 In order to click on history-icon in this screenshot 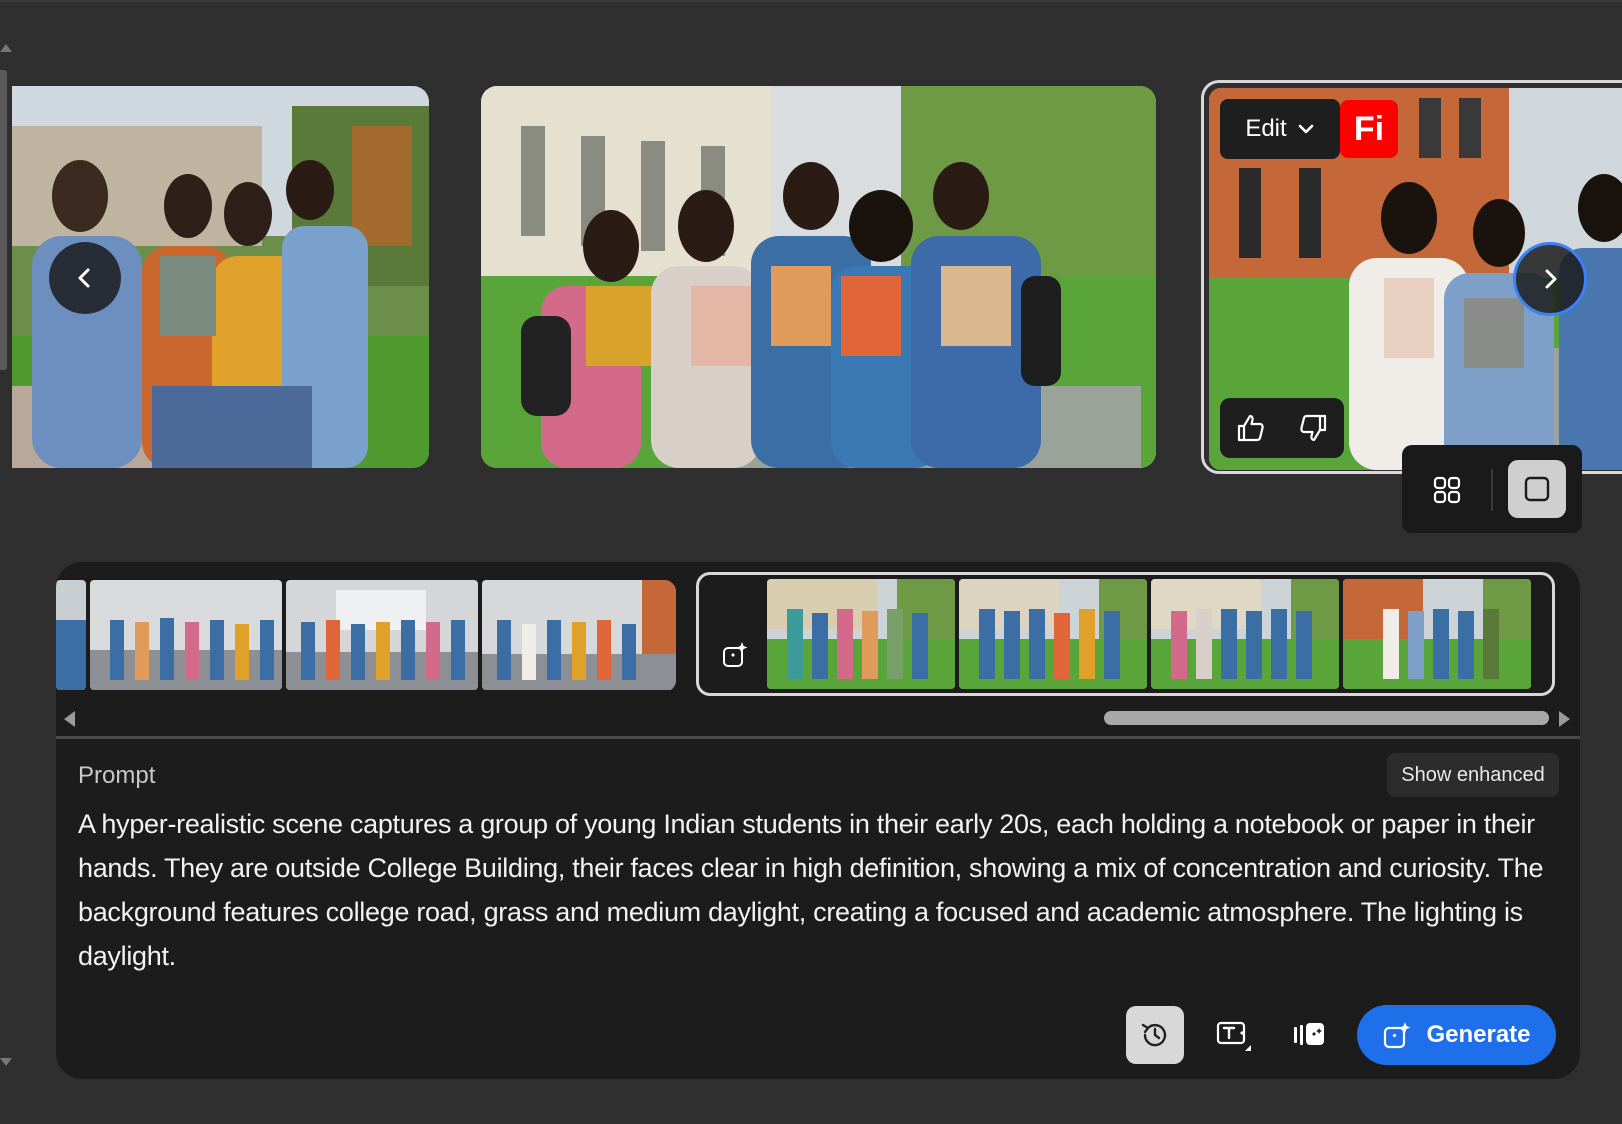, I will do `click(1154, 1035)`.